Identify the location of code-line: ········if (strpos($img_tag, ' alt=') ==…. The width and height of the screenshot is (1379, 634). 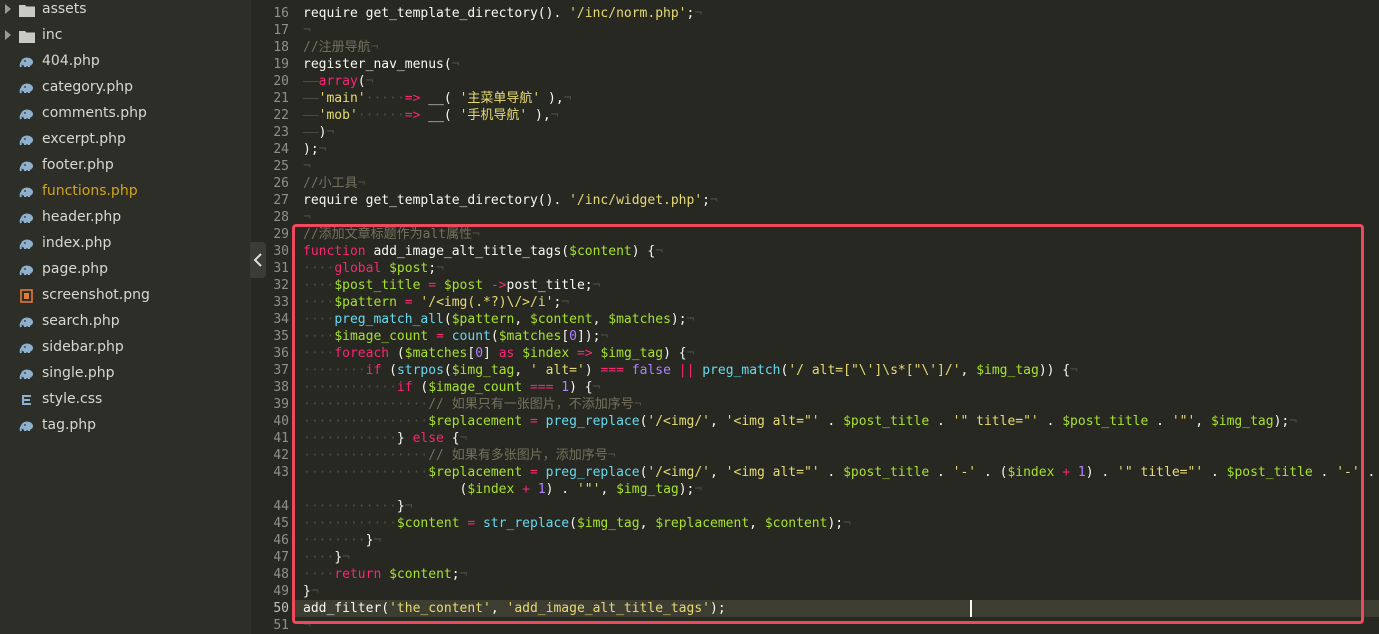
(690, 370).